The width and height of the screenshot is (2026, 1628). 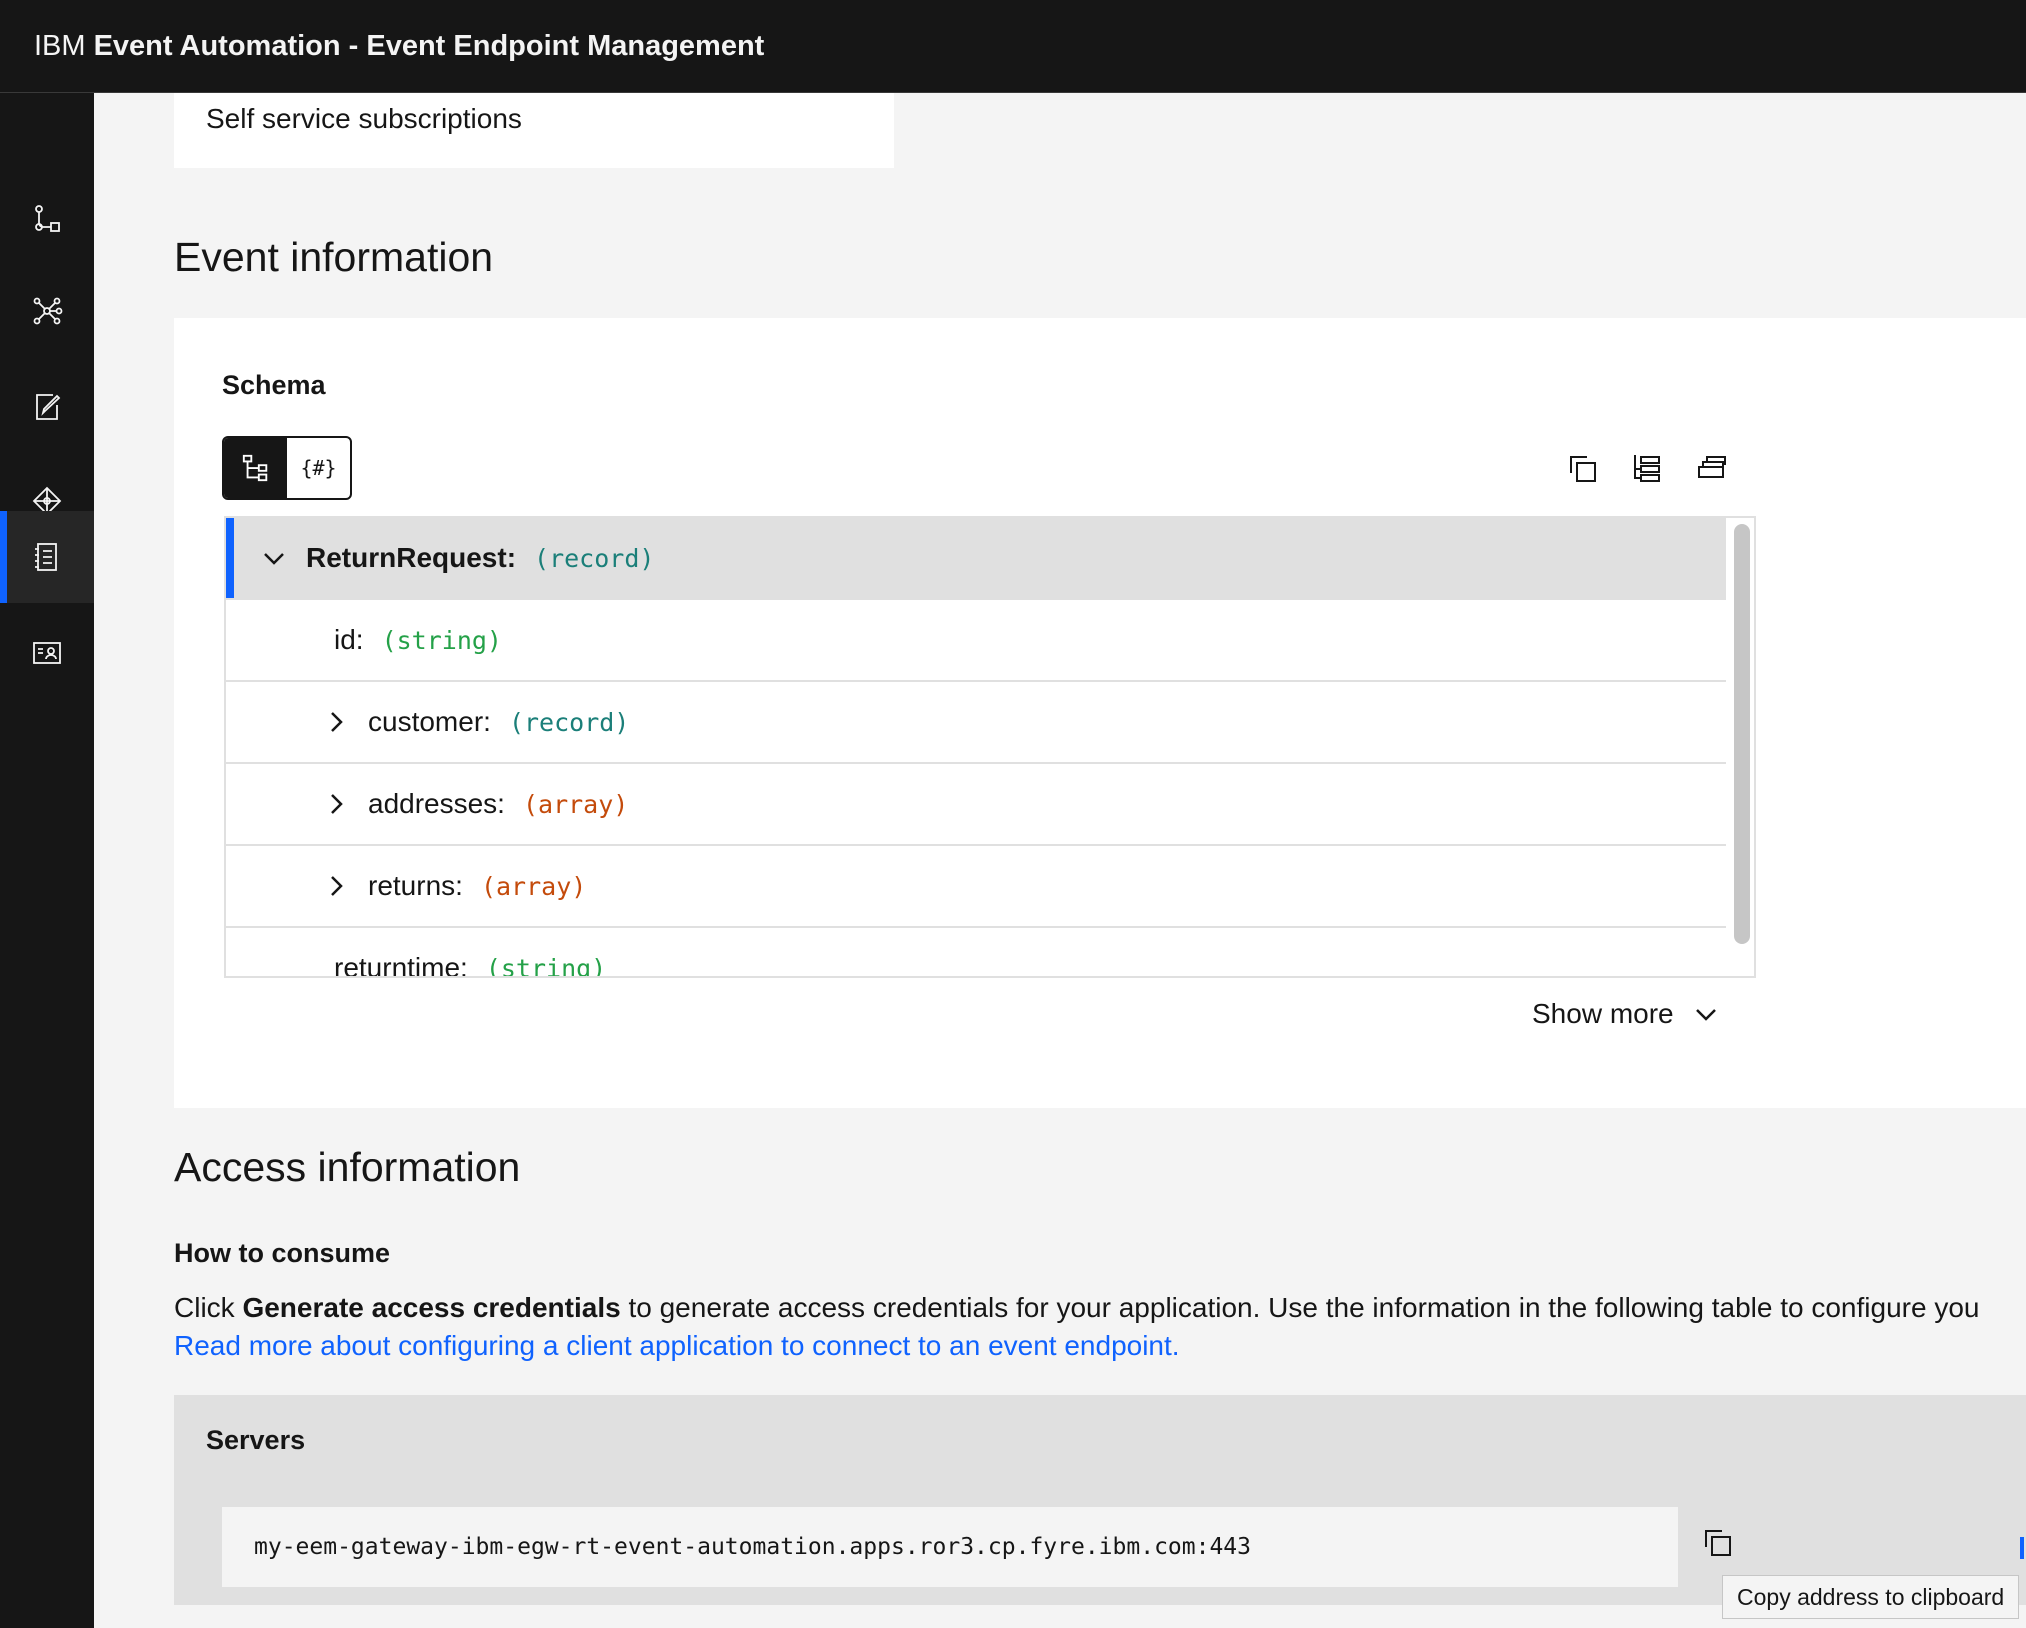 What do you see at coordinates (334, 257) in the screenshot?
I see `event-information-title: Event information` at bounding box center [334, 257].